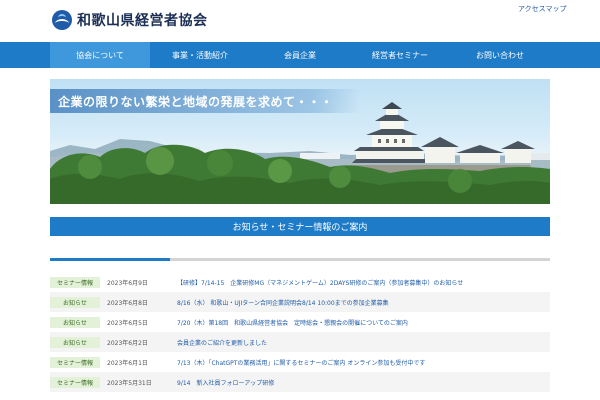 This screenshot has width=600, height=400. I want to click on news-tab-rule, so click(300, 259).